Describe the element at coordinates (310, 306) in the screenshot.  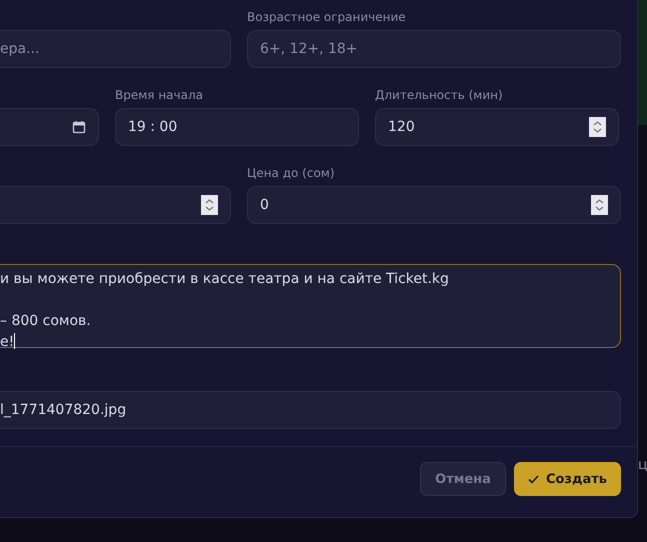
I see `textarea-field: и вы можете приобрести в кассе театра и на сайте Ticket.kg – 800 сомов. е!` at that location.